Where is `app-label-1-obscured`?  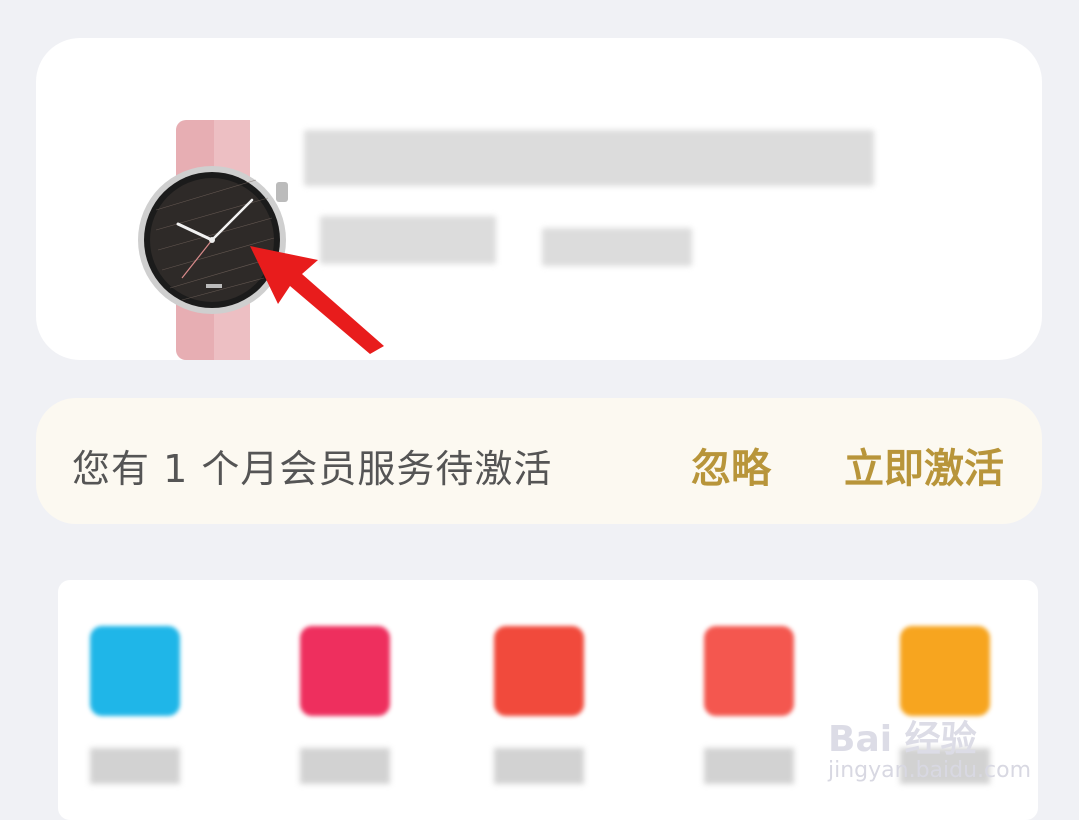 app-label-1-obscured is located at coordinates (135, 766).